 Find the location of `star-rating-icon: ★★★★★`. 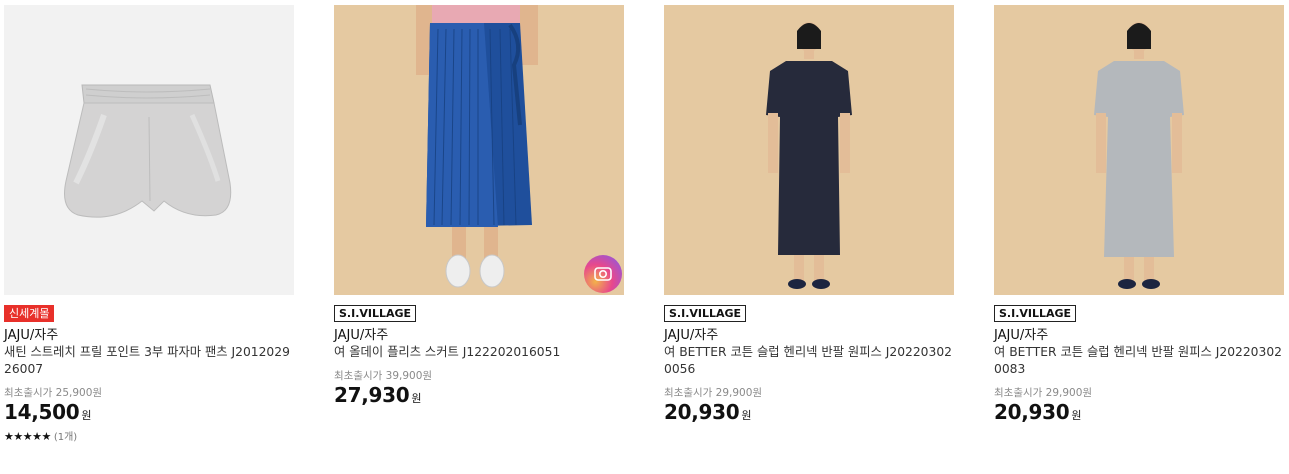

star-rating-icon: ★★★★★ is located at coordinates (27, 436).